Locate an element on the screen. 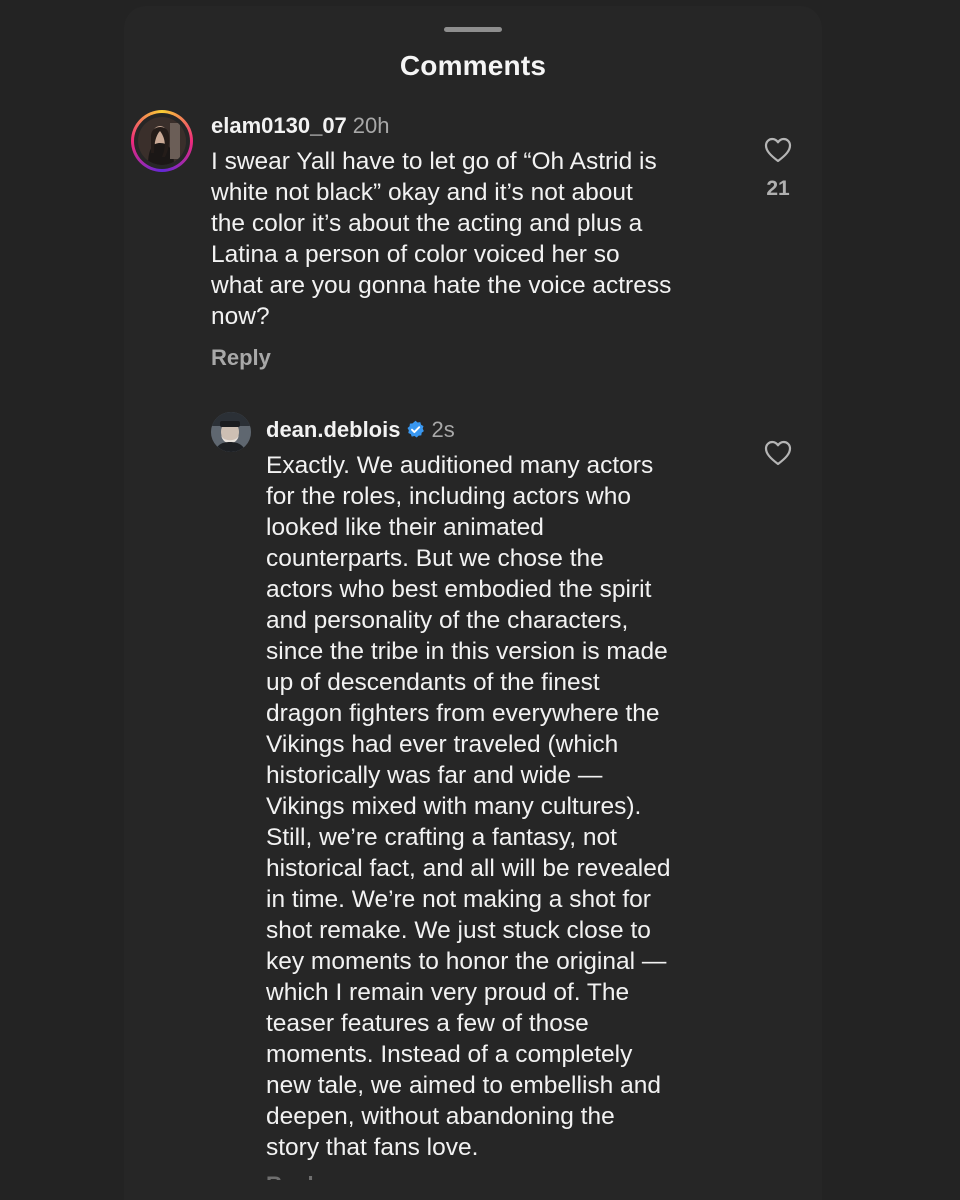 The image size is (960, 1200). verified-badge-icon is located at coordinates (416, 429).